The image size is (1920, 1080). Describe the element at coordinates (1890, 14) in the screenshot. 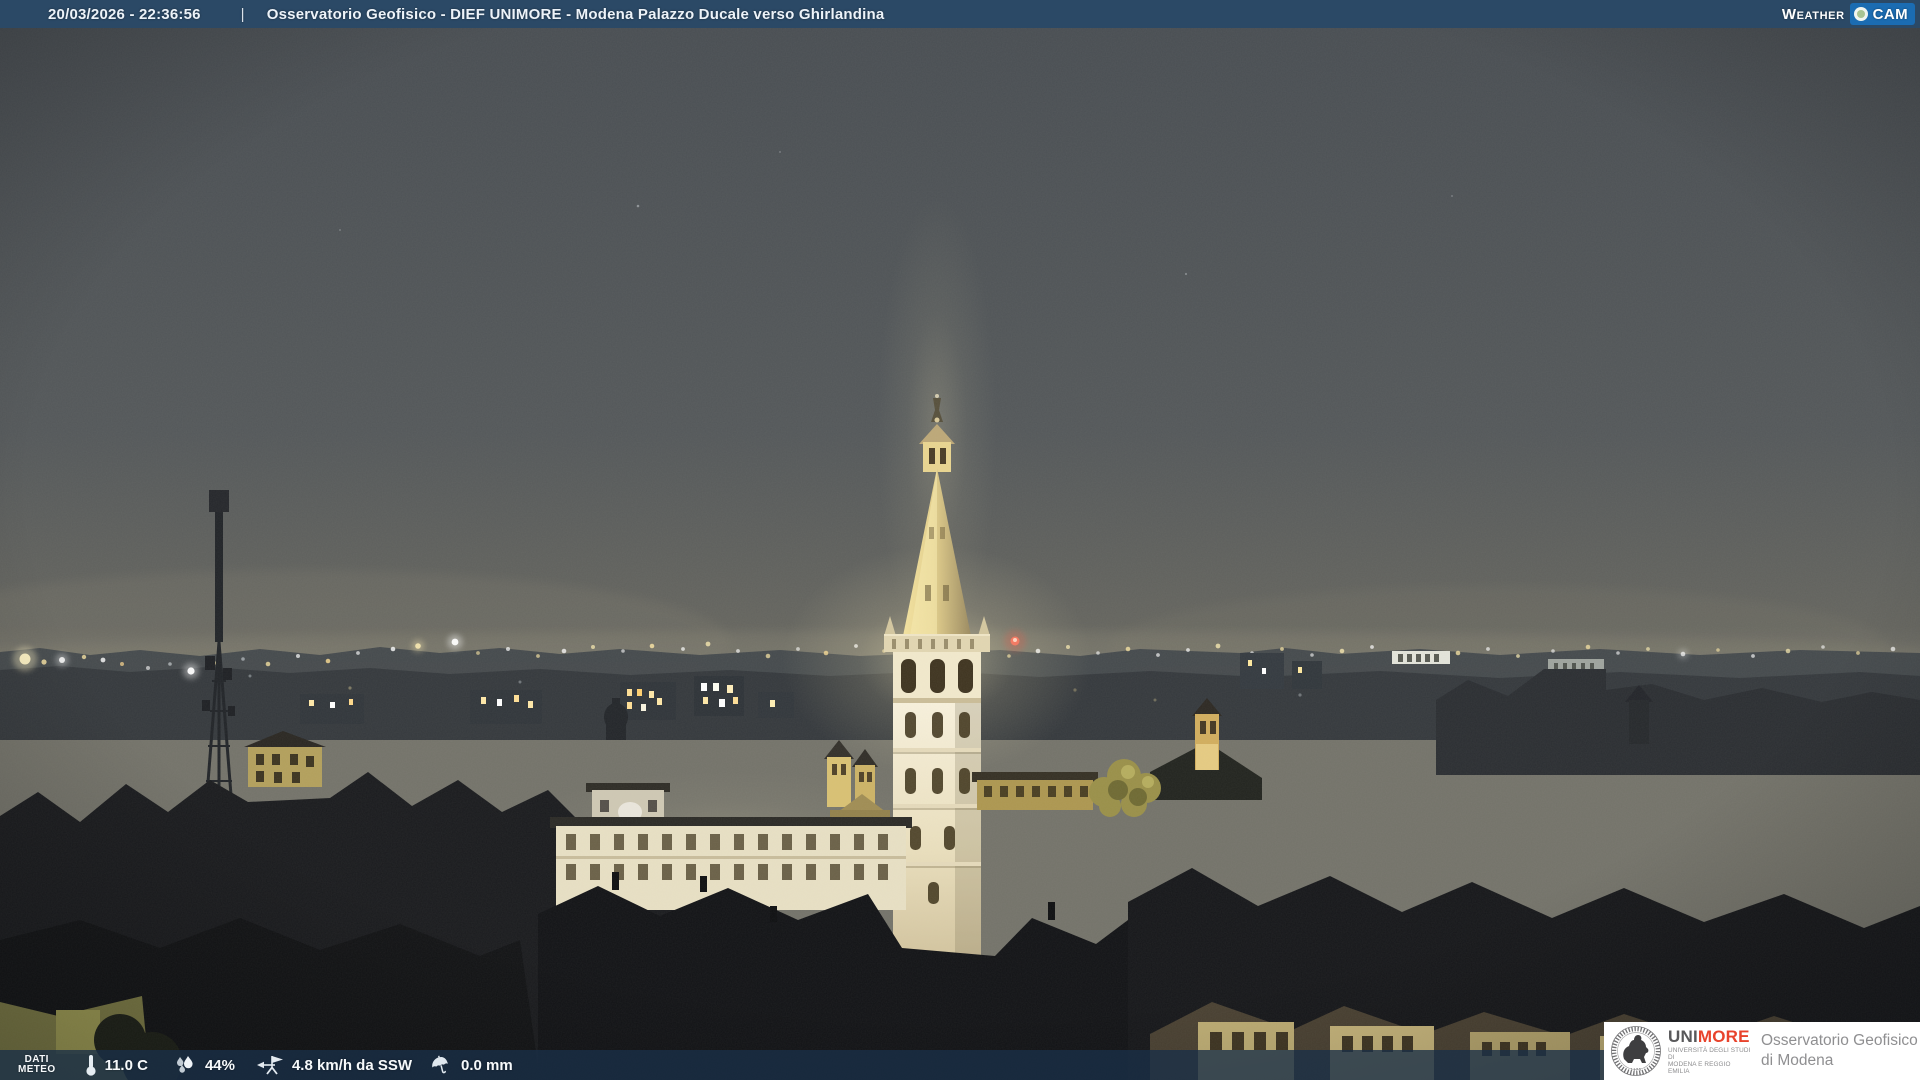

I see `cam-label: CAM` at that location.